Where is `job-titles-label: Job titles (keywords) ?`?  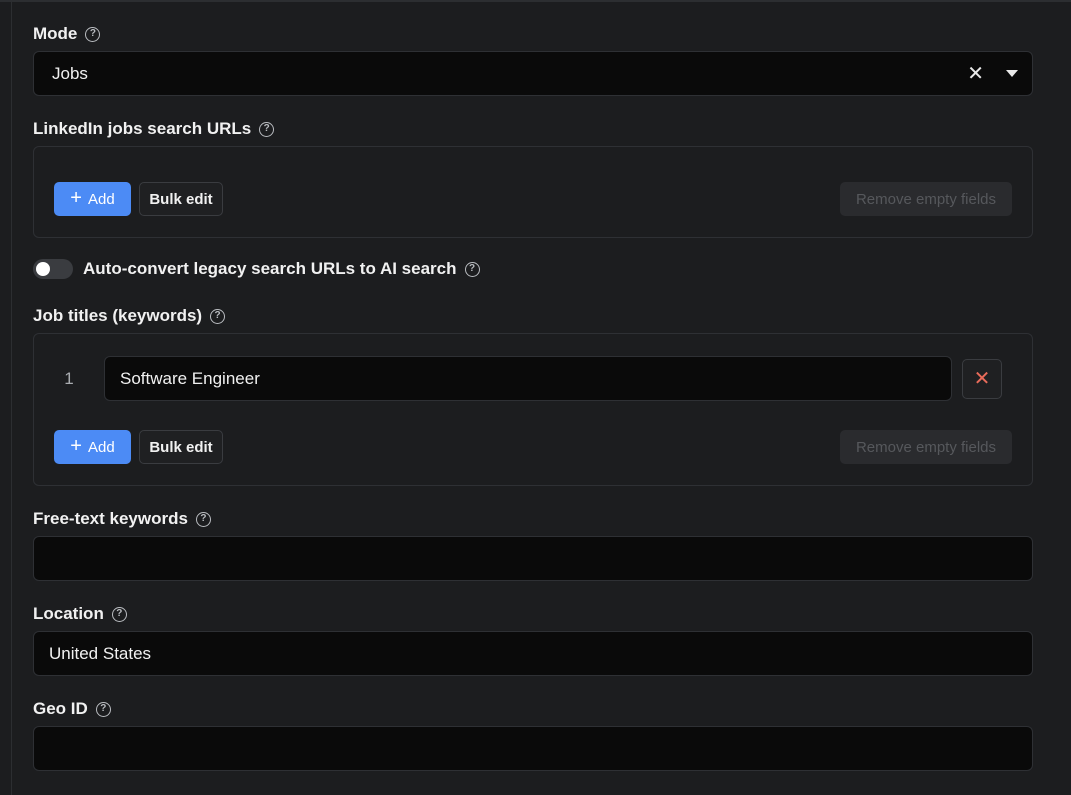
job-titles-label: Job titles (keywords) ? is located at coordinates (129, 316).